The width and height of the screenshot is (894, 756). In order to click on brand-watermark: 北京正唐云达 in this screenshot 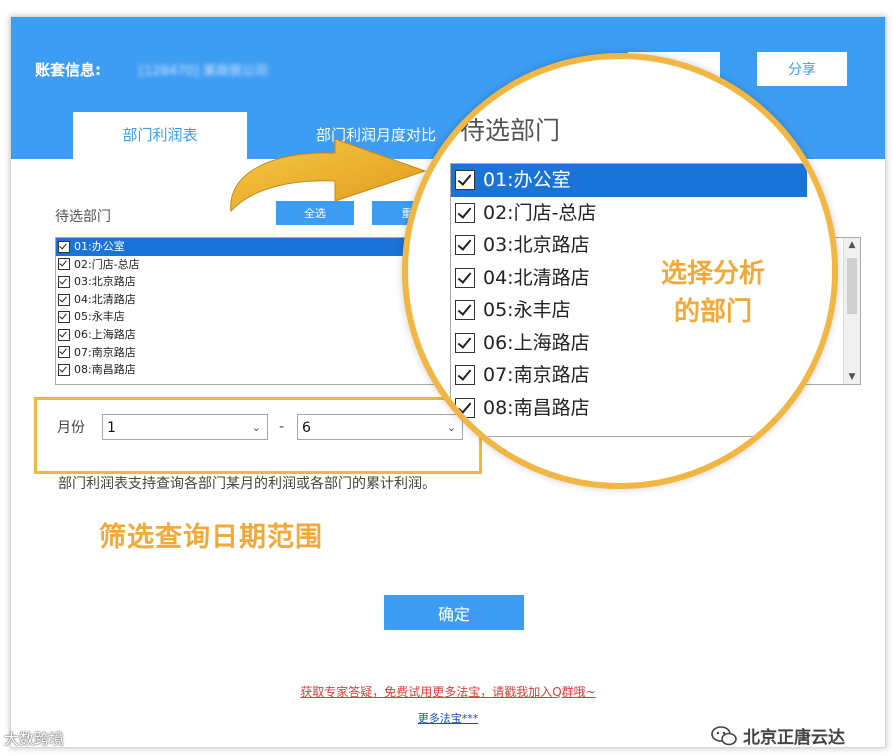, I will do `click(778, 735)`.